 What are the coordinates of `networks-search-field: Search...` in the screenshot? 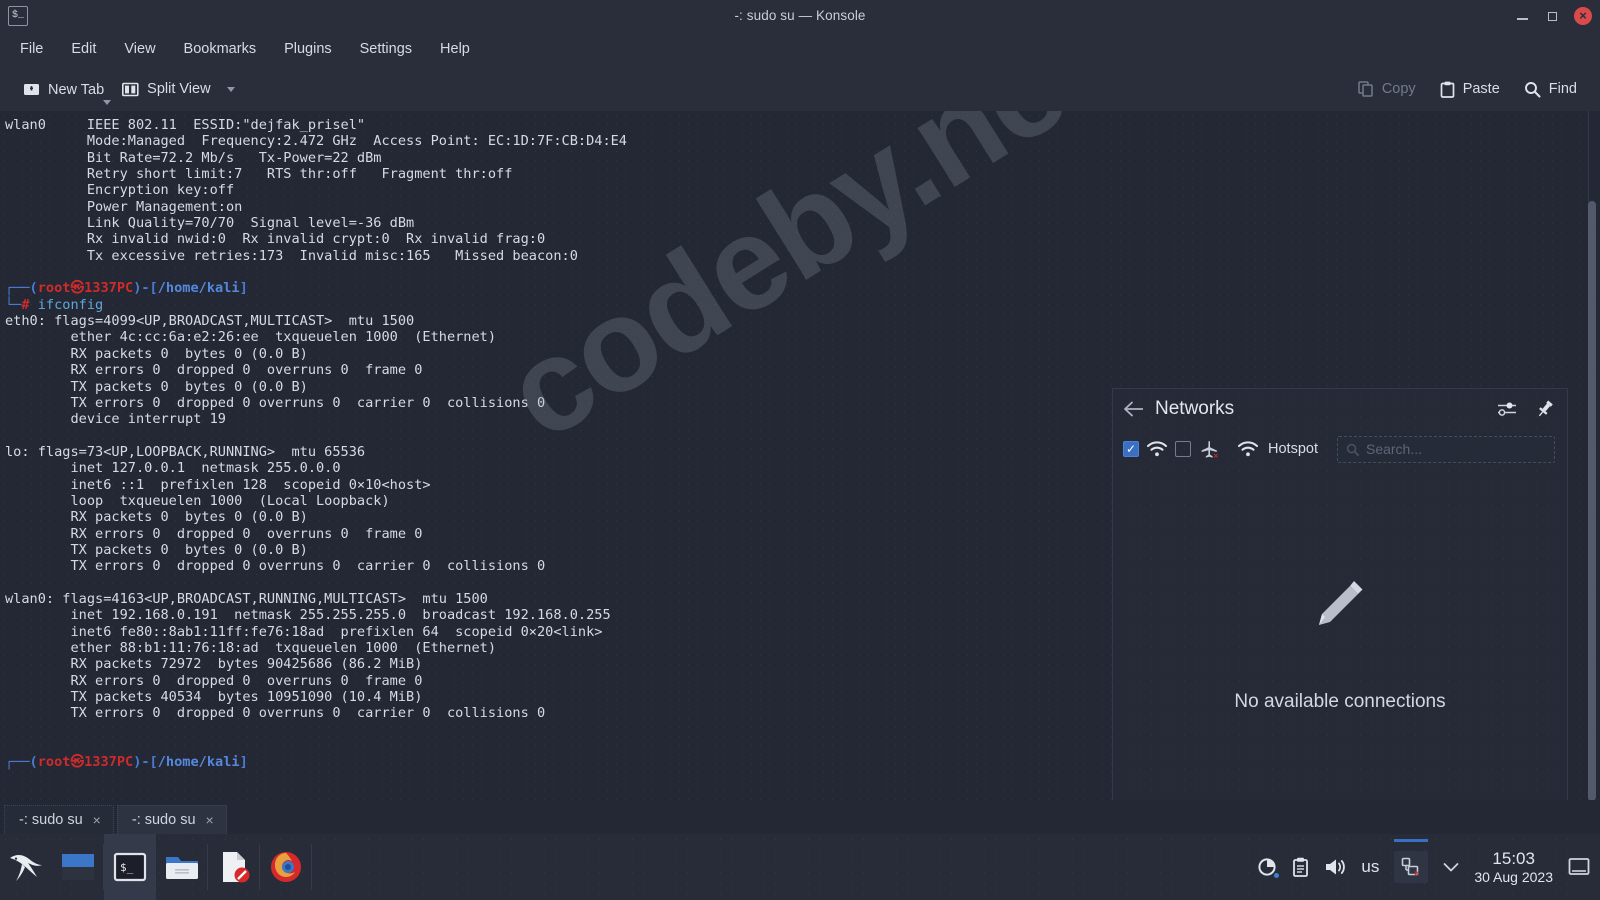 It's located at (1445, 449).